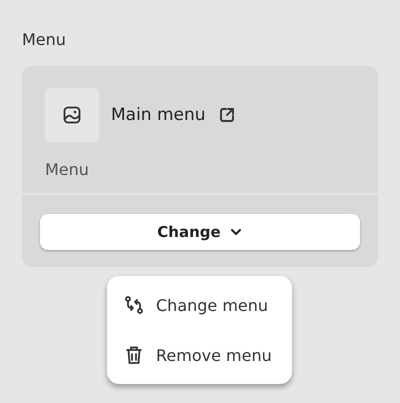 This screenshot has height=403, width=400. Describe the element at coordinates (199, 355) in the screenshot. I see `menu-item: Remove menu` at that location.